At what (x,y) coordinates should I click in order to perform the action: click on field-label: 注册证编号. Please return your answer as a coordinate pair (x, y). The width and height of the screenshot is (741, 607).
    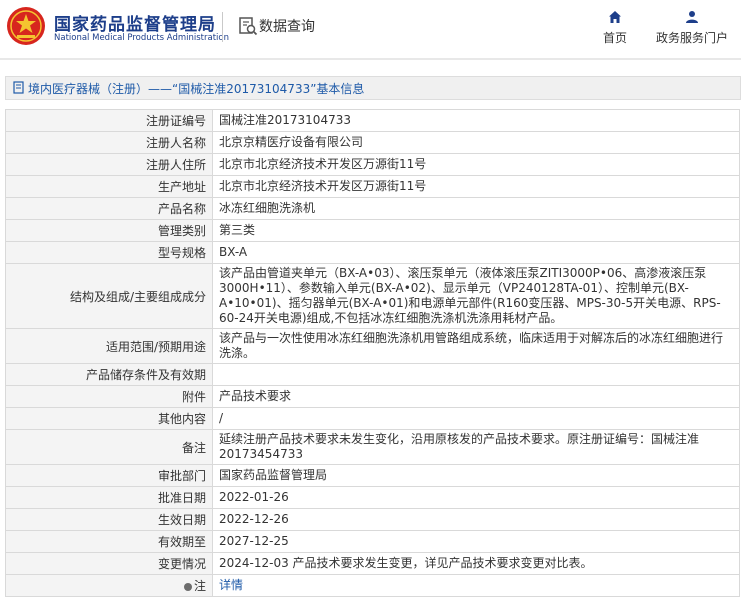
    Looking at the image, I should click on (109, 120).